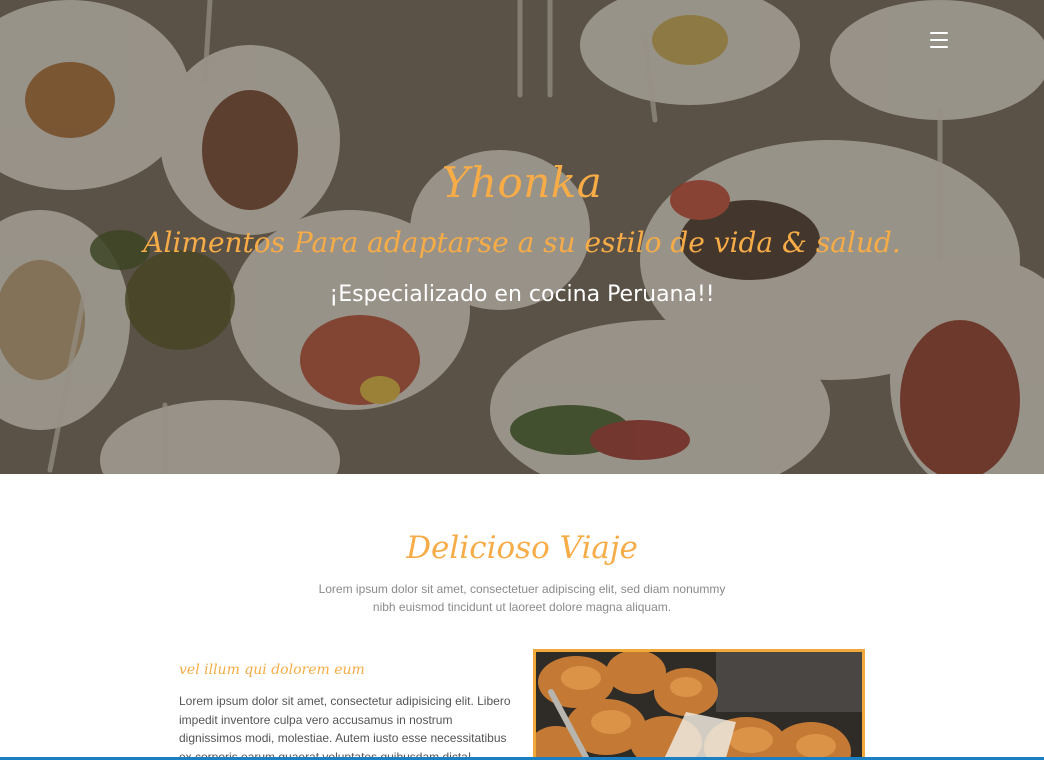 Image resolution: width=1044 pixels, height=760 pixels. I want to click on brand-title: Yhonka, so click(522, 182).